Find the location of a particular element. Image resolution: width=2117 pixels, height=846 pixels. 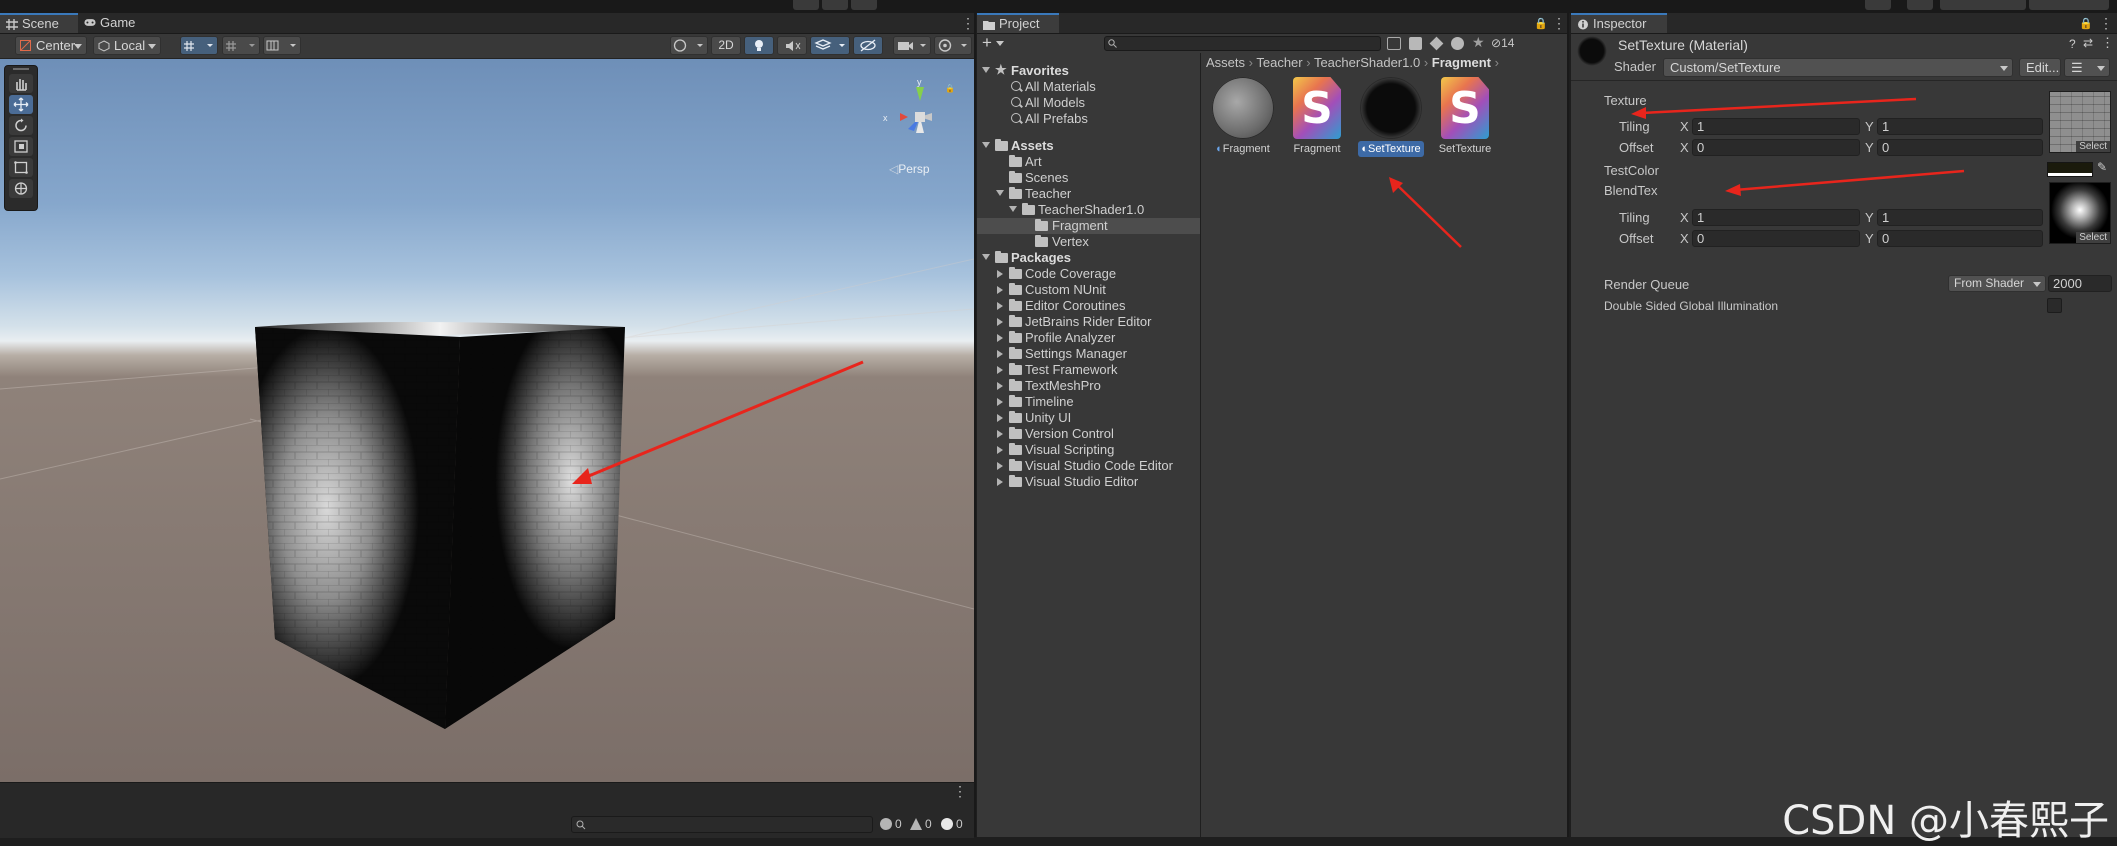

tree-item-teacher: Teacher is located at coordinates (1088, 194).